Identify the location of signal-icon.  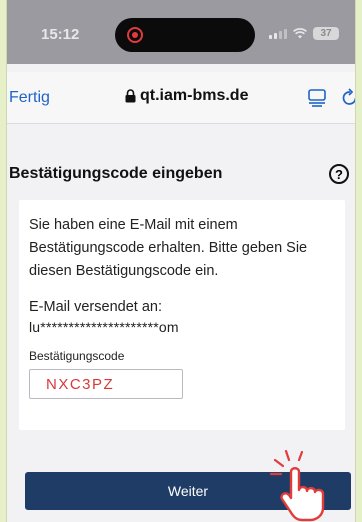
(278, 33).